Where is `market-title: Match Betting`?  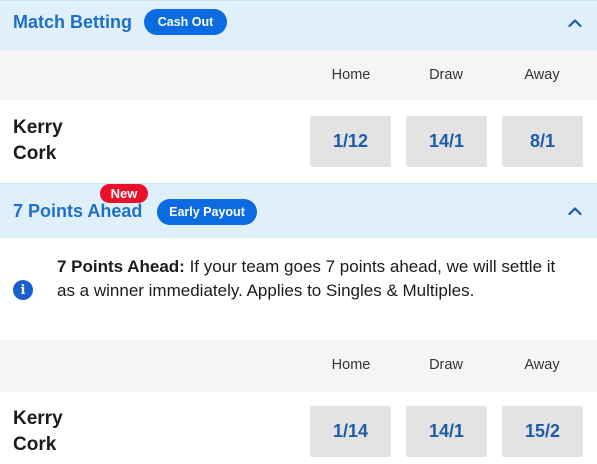 market-title: Match Betting is located at coordinates (72, 22).